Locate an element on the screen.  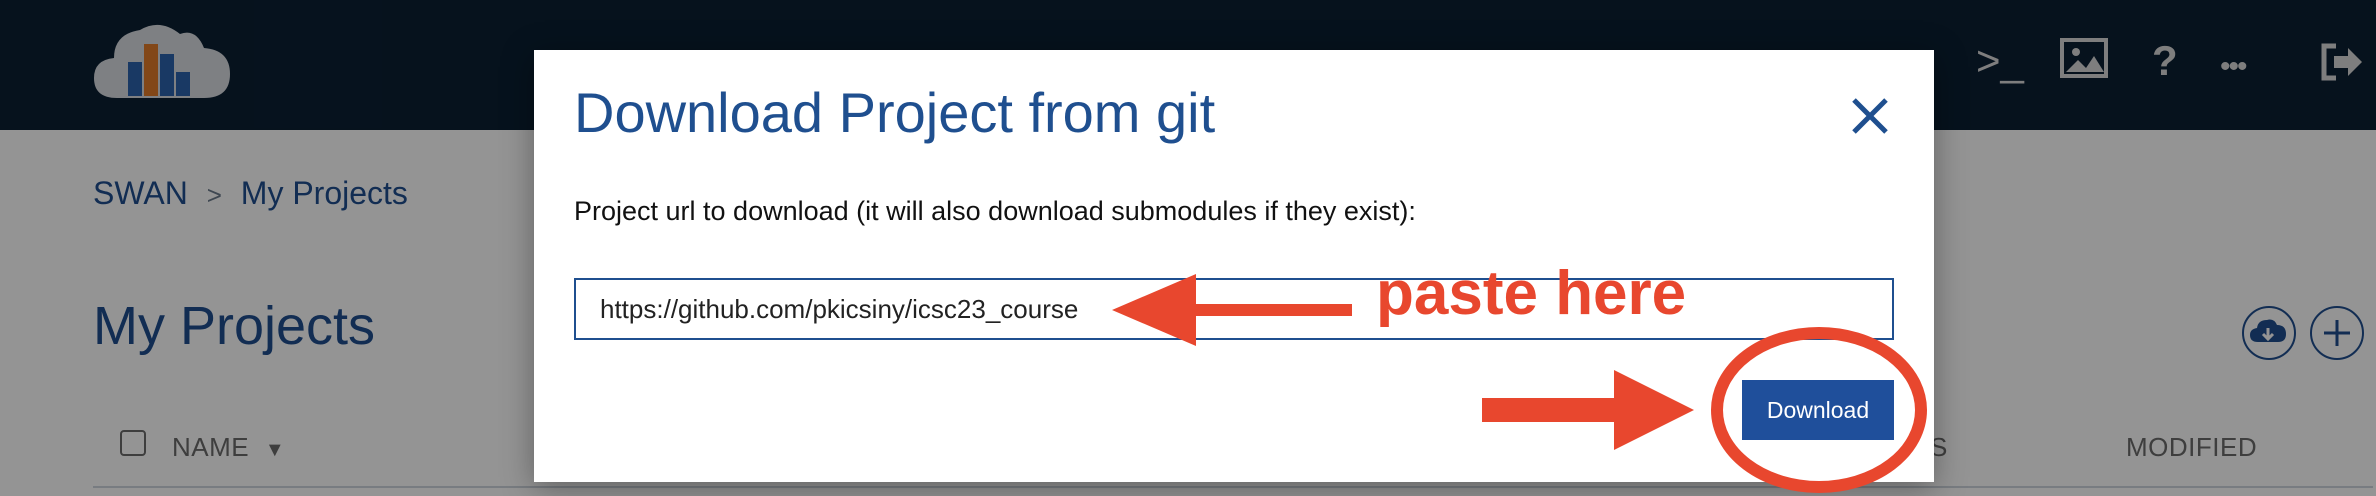
close-icon is located at coordinates (1870, 116).